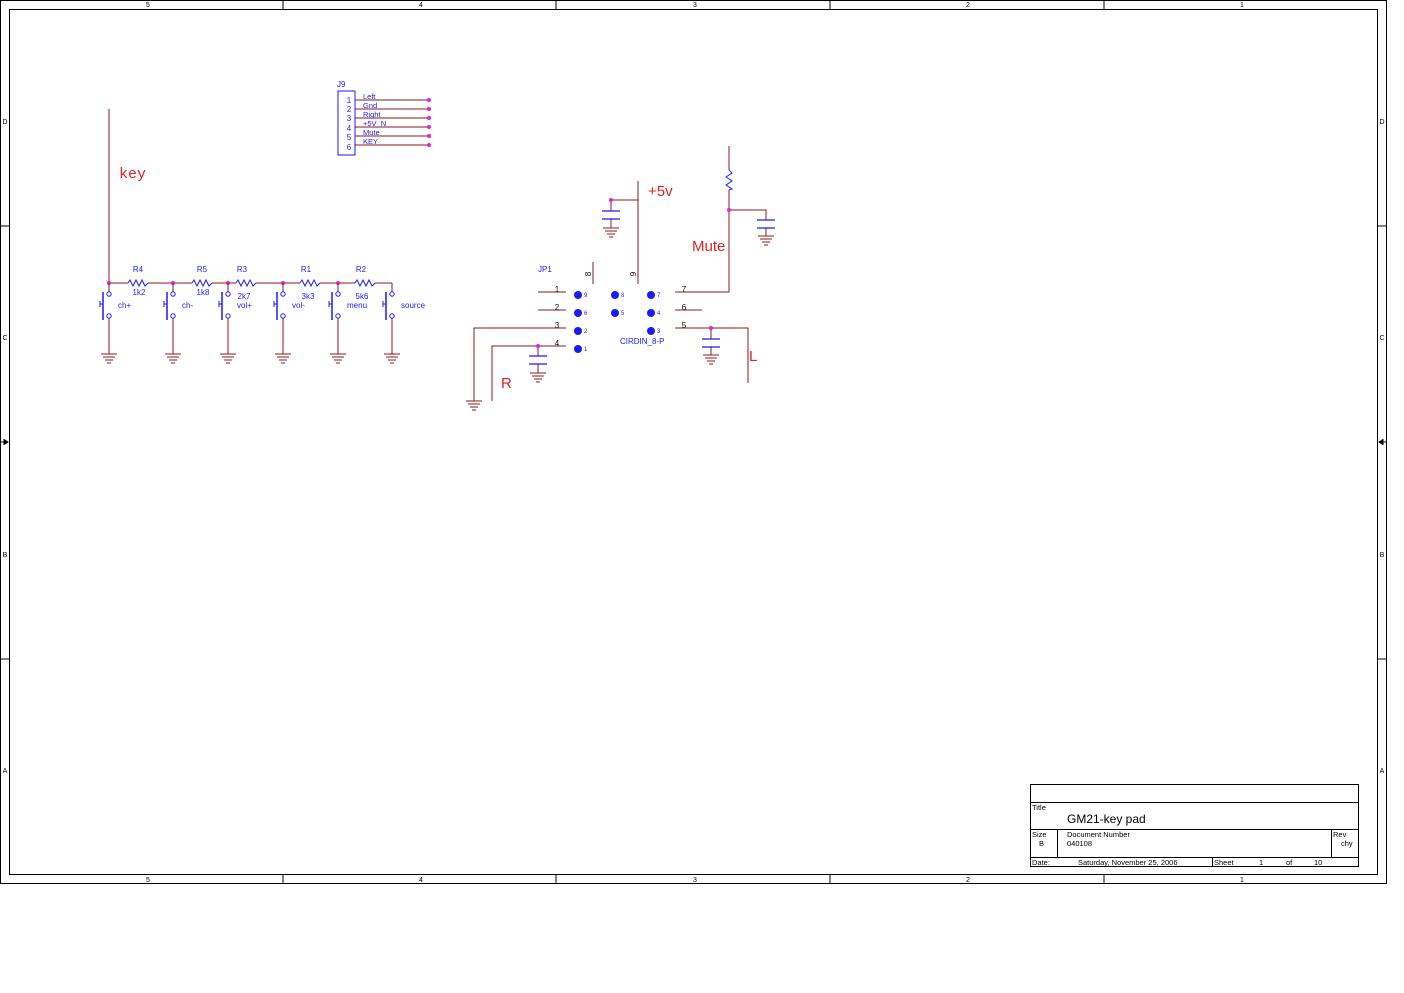  What do you see at coordinates (1382, 555) in the screenshot?
I see `row-label-right: B` at bounding box center [1382, 555].